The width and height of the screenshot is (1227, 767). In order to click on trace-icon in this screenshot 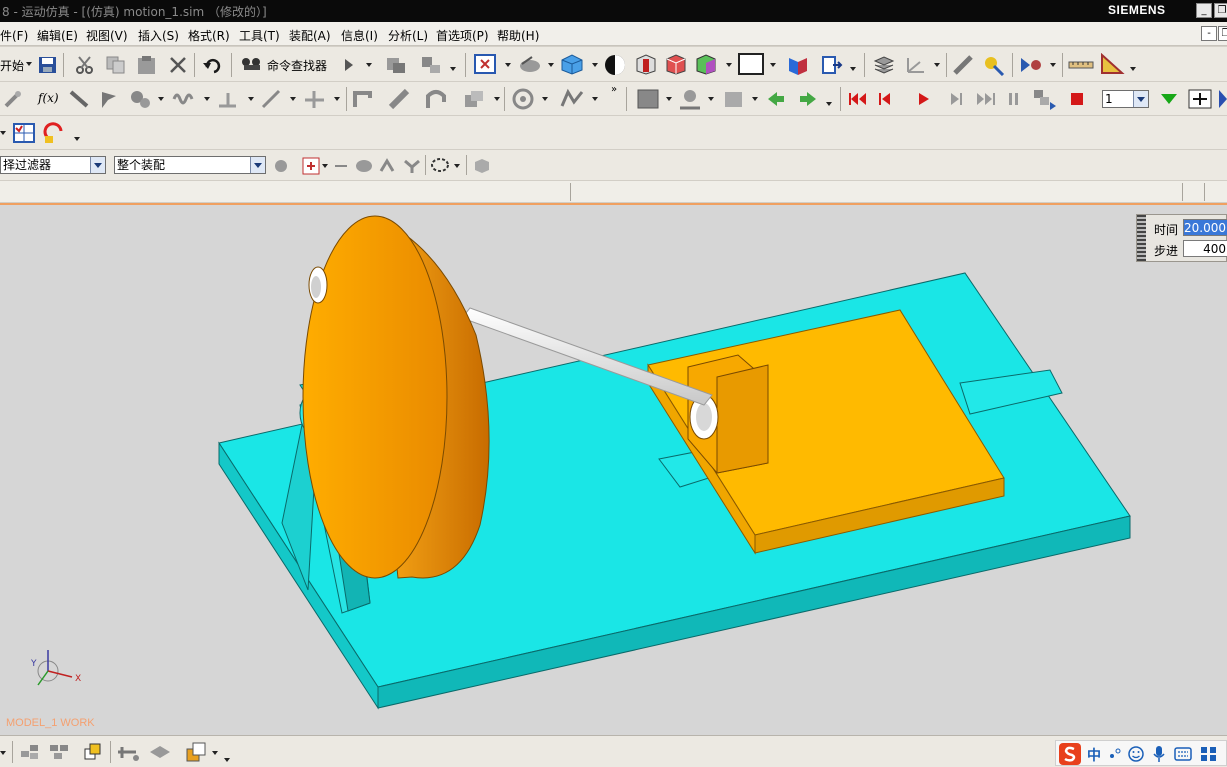, I will do `click(436, 99)`.